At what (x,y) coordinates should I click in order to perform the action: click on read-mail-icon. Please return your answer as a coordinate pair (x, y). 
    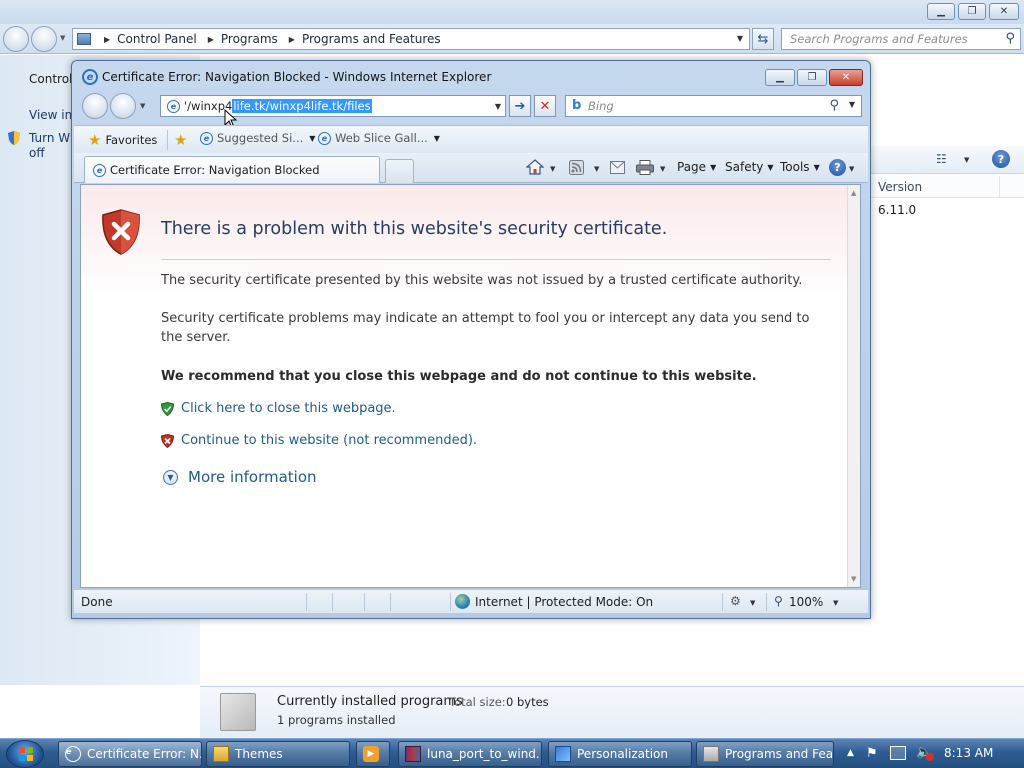
    Looking at the image, I should click on (617, 167).